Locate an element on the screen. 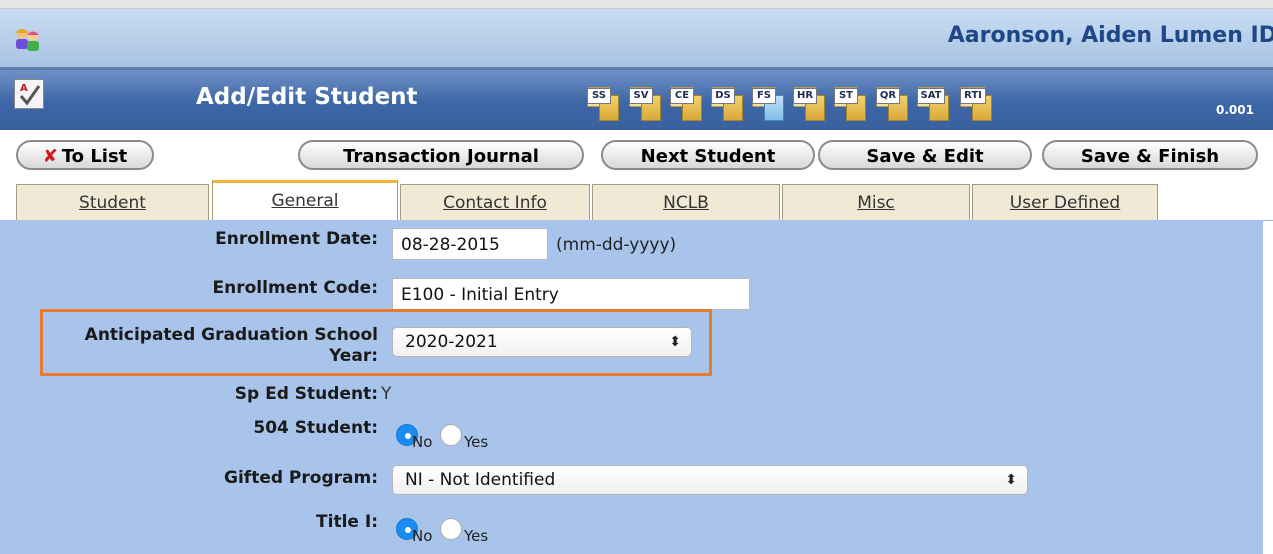  folder-label: CE is located at coordinates (682, 96).